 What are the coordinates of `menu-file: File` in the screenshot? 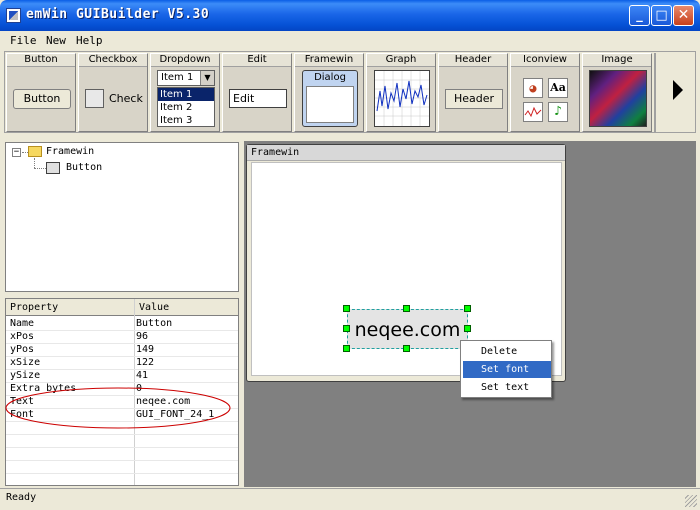 It's located at (23, 40).